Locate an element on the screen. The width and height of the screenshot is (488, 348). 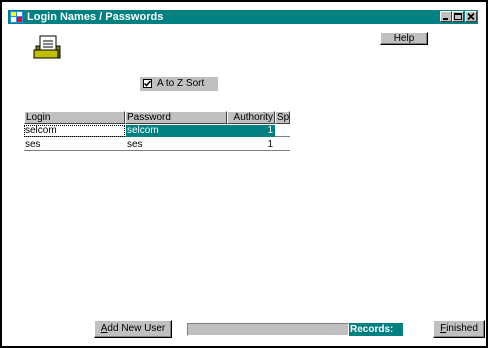
sort-toggle: A to Z Sort is located at coordinates (179, 84).